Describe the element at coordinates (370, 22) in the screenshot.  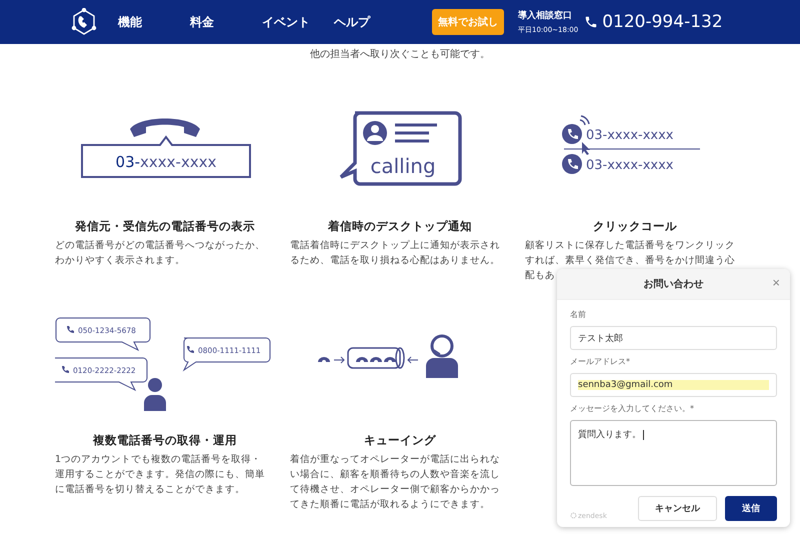
I see `nav-link: ヘルプ` at that location.